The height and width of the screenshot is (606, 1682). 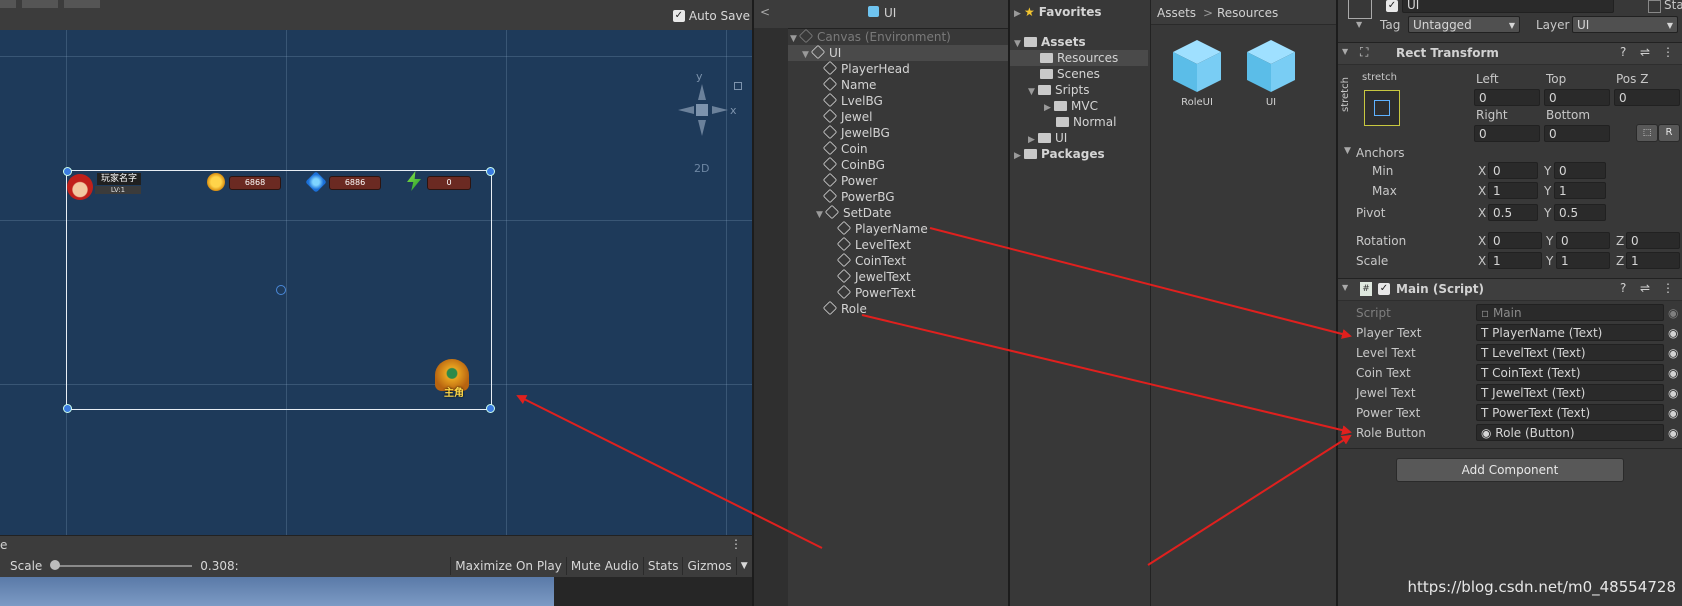 What do you see at coordinates (1513, 170) in the screenshot?
I see `min-x-field: 0` at bounding box center [1513, 170].